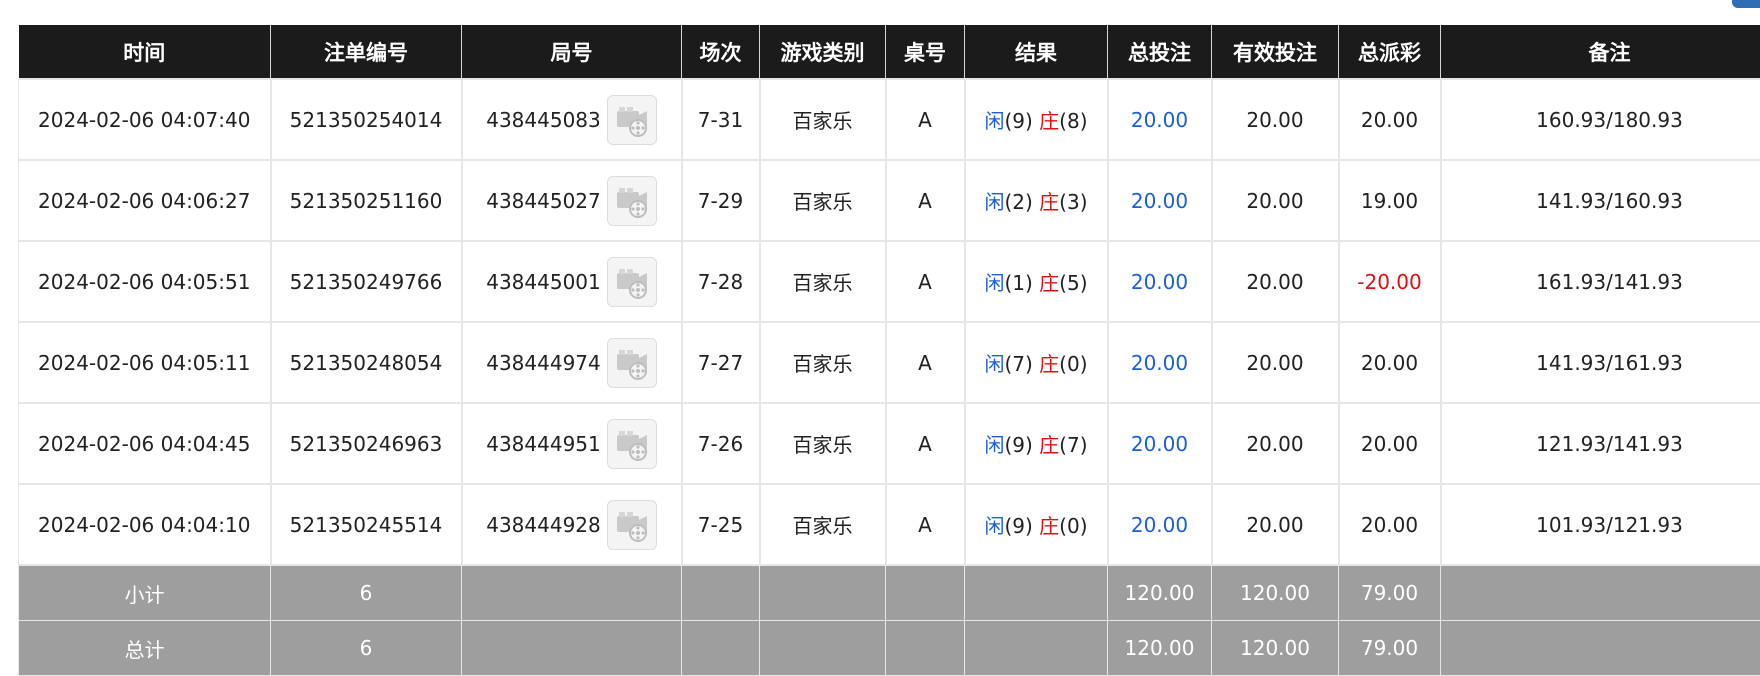  I want to click on cell-session: 7-28, so click(721, 281).